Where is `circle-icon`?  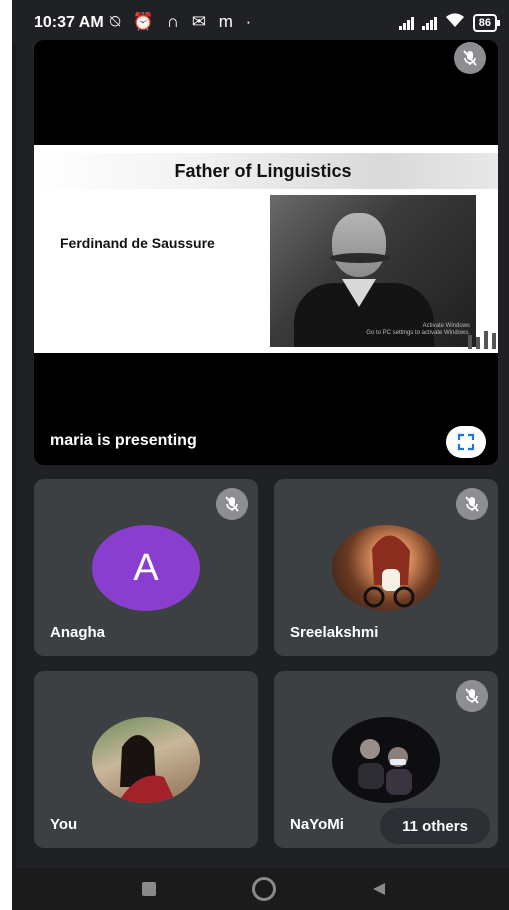
circle-icon is located at coordinates (264, 889).